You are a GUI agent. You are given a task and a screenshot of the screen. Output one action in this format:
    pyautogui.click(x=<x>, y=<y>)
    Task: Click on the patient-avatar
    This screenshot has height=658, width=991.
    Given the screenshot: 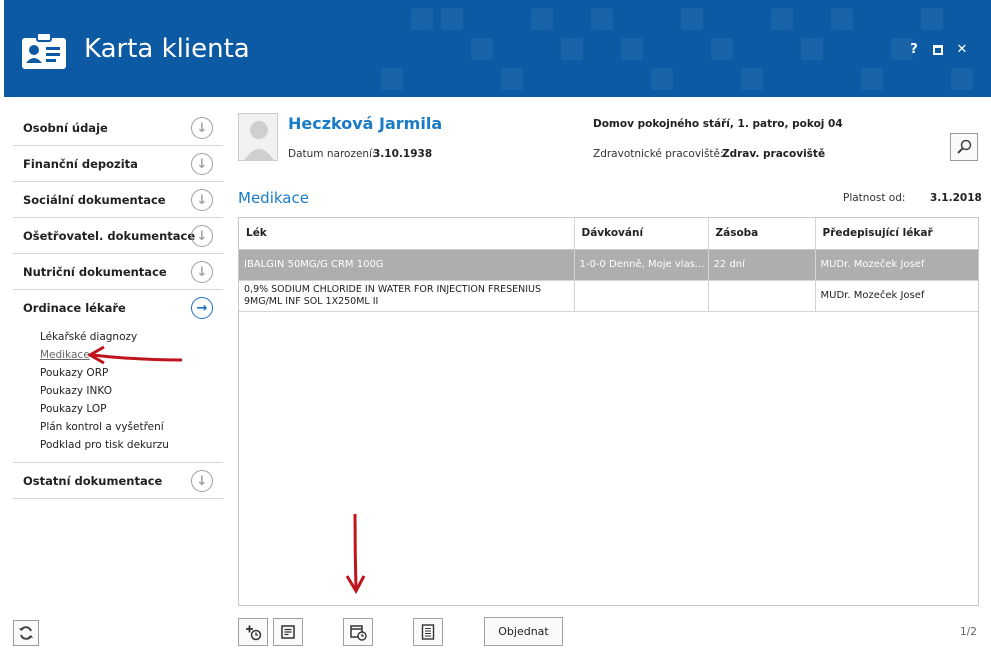 What is the action you would take?
    pyautogui.click(x=258, y=137)
    